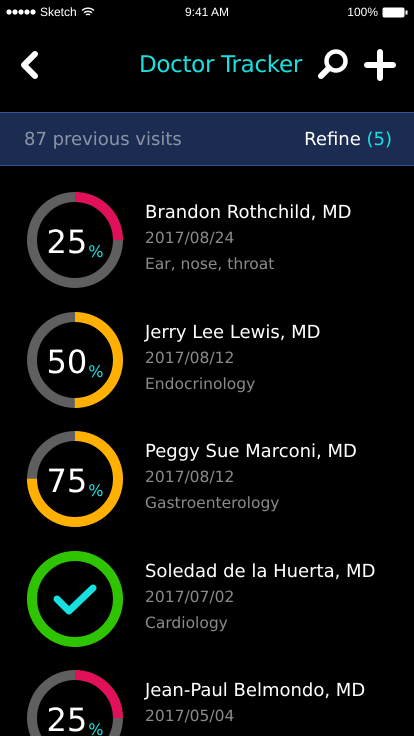  I want to click on specialty: Gastroenterology, so click(212, 503).